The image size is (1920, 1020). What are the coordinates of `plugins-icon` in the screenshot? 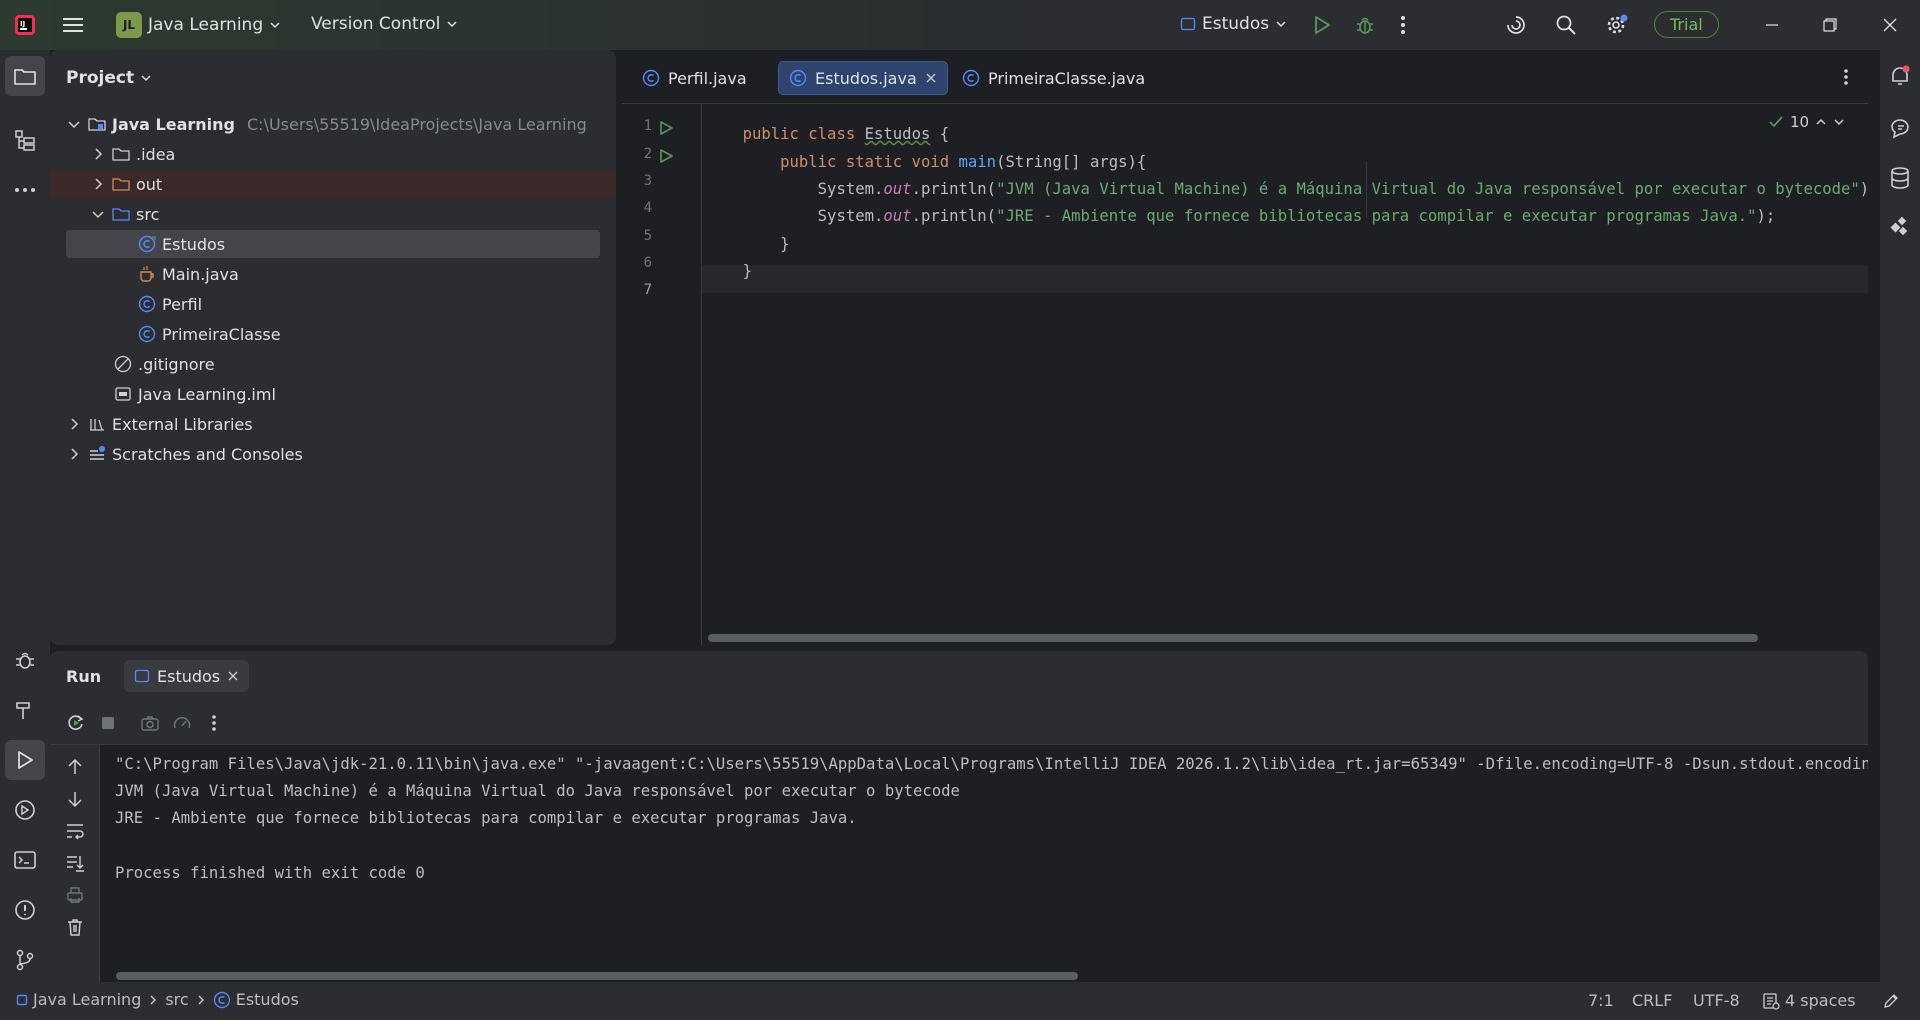 It's located at (1900, 226).